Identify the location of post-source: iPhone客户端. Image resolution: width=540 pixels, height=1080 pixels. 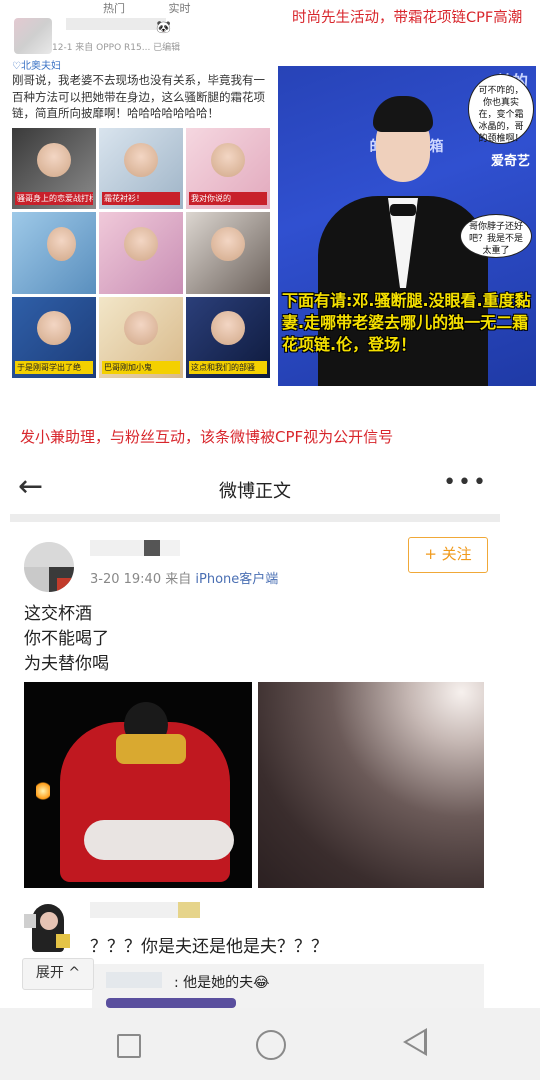
(236, 579).